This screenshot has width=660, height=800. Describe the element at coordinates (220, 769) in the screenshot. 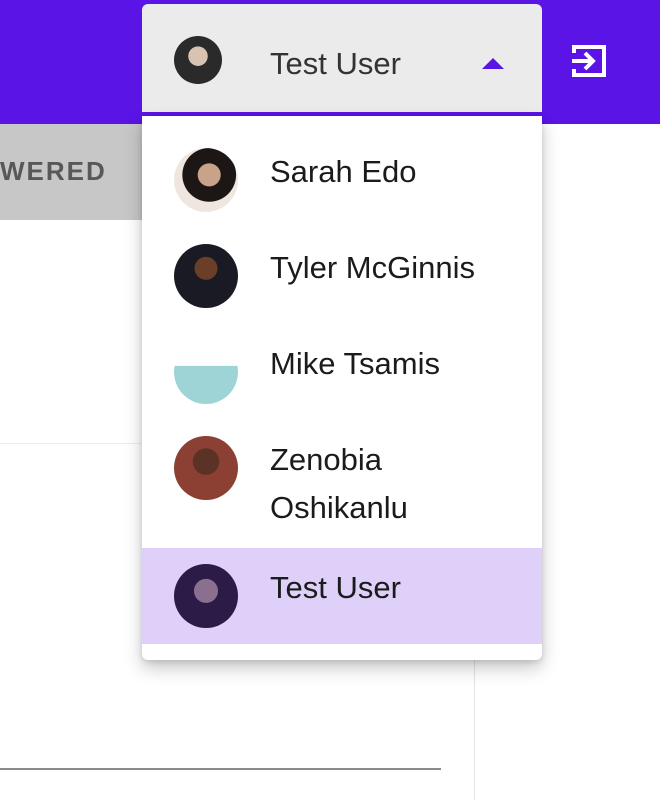

I see `input-underline` at that location.